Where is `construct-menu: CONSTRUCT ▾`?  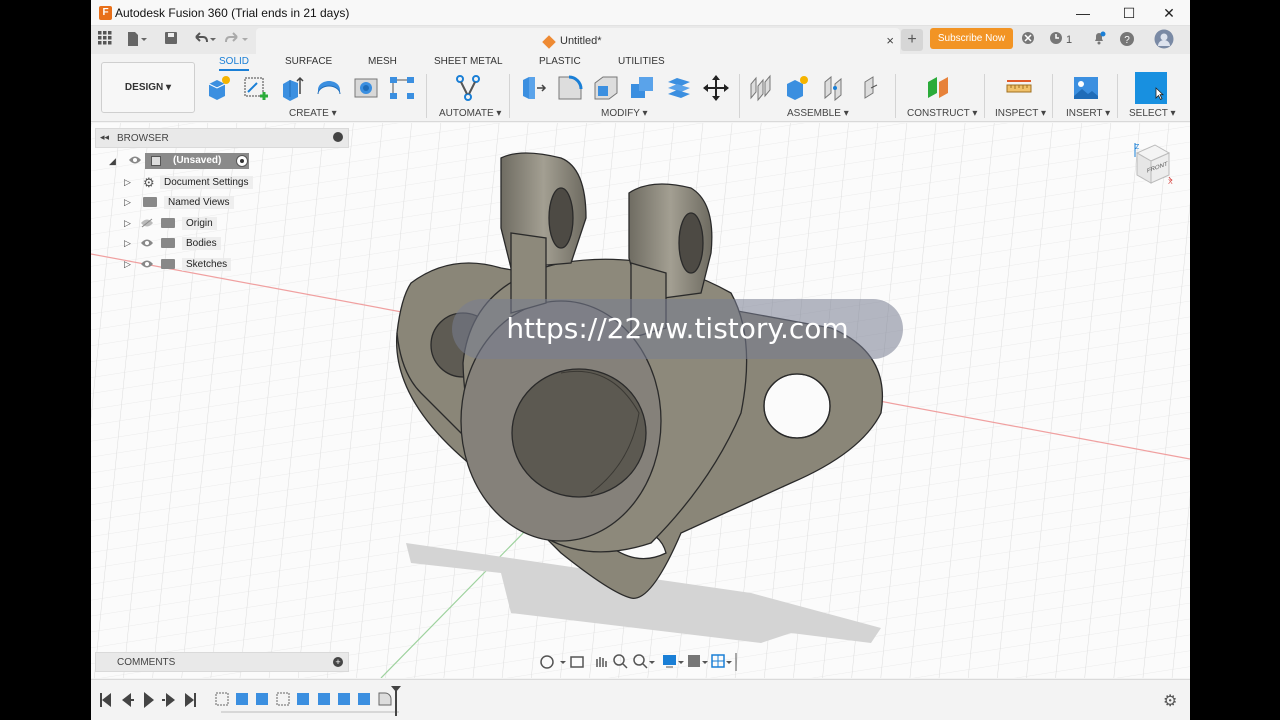 construct-menu: CONSTRUCT ▾ is located at coordinates (942, 113).